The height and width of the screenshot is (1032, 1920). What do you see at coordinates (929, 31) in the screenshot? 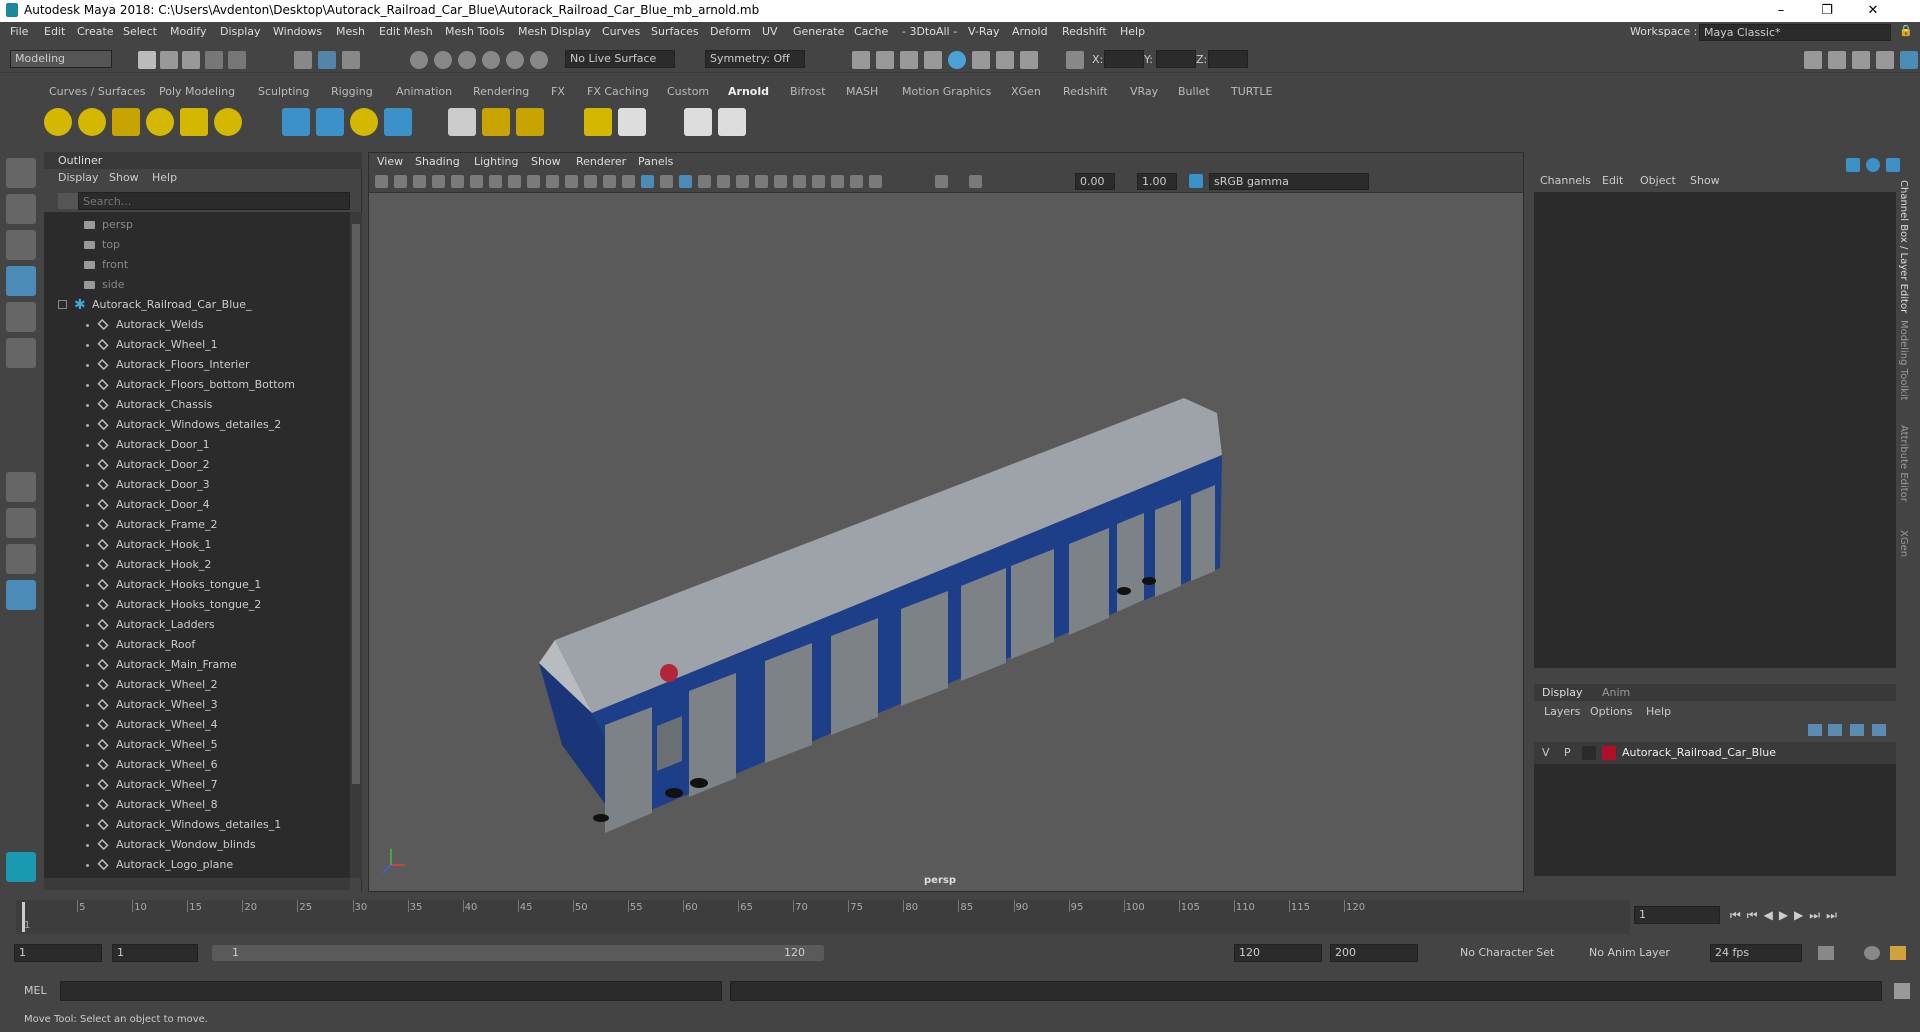
I see `menu-3dtoall: - 3DtoAll -` at bounding box center [929, 31].